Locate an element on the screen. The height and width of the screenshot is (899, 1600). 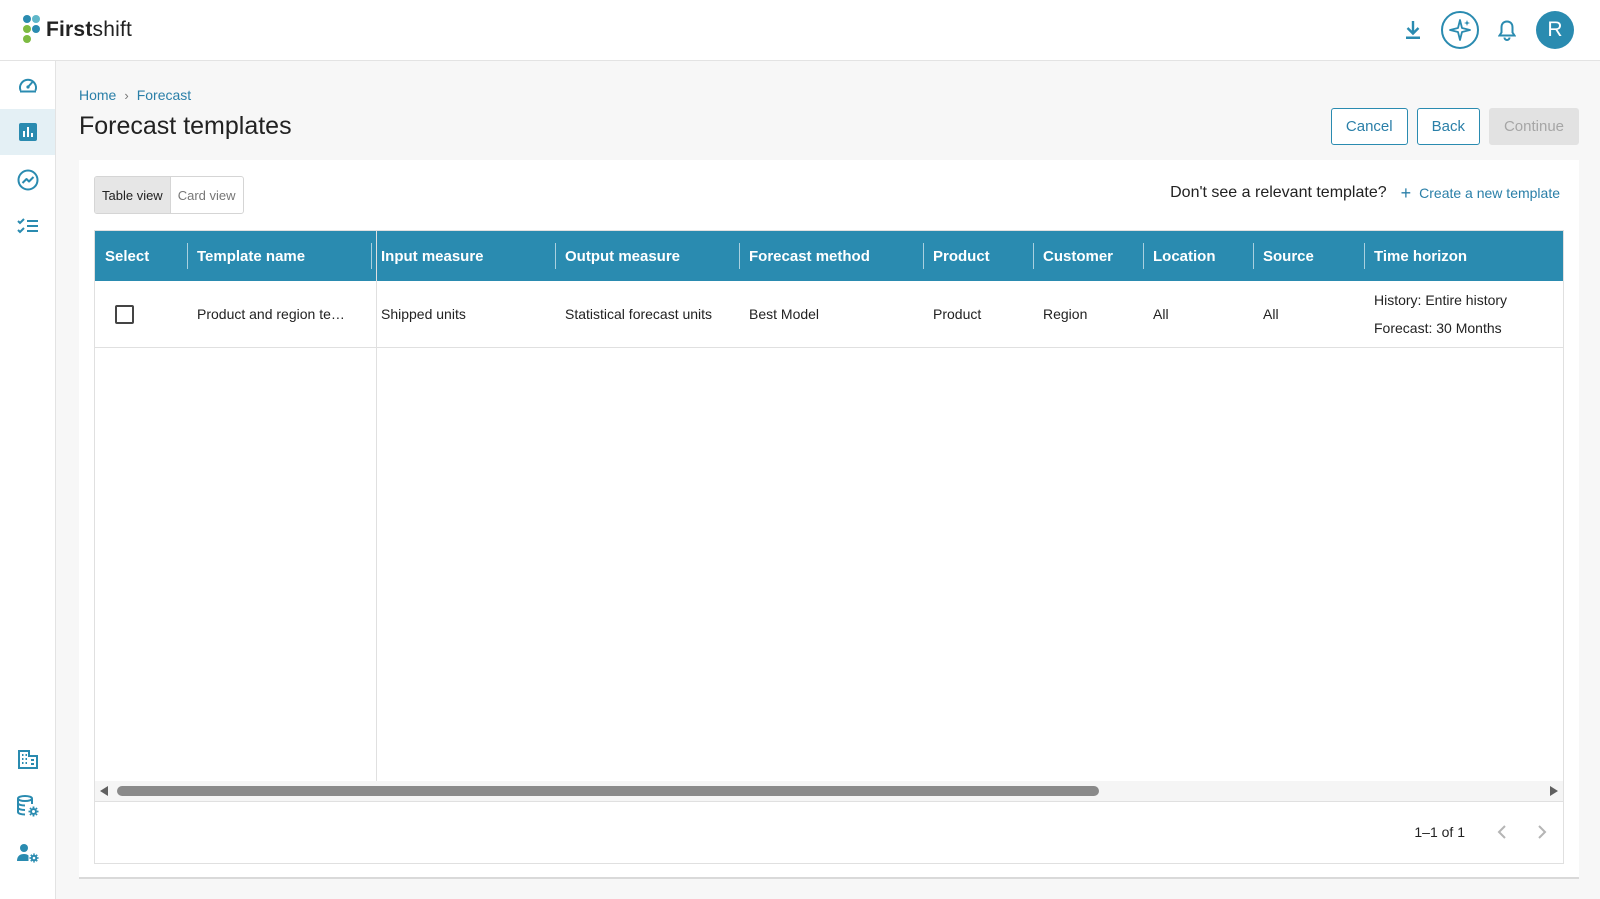
select-cell is located at coordinates (136, 314).